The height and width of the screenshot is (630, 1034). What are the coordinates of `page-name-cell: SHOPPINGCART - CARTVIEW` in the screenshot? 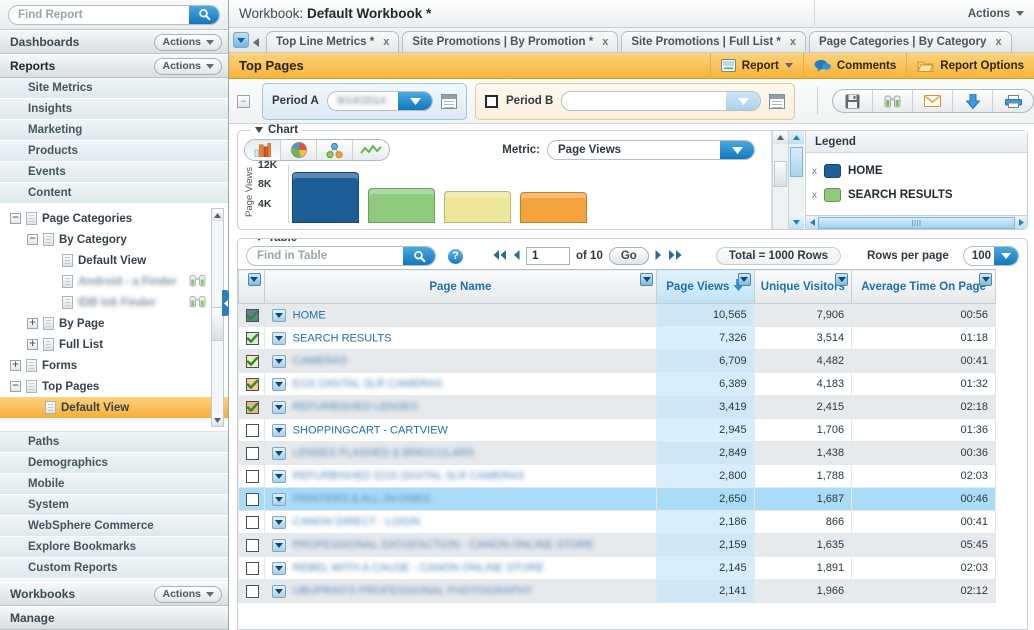 It's located at (460, 430).